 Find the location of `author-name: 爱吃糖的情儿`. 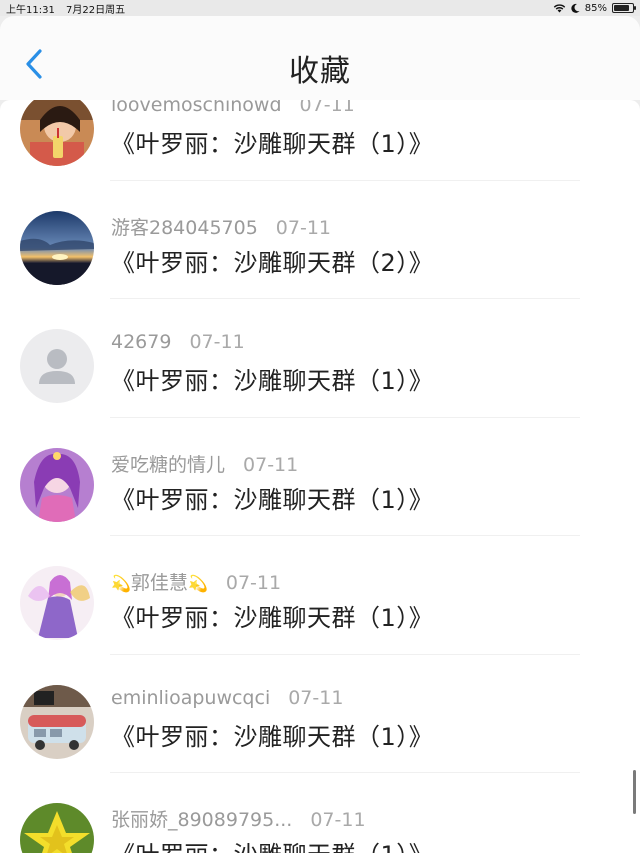

author-name: 爱吃糖的情儿 is located at coordinates (168, 465).